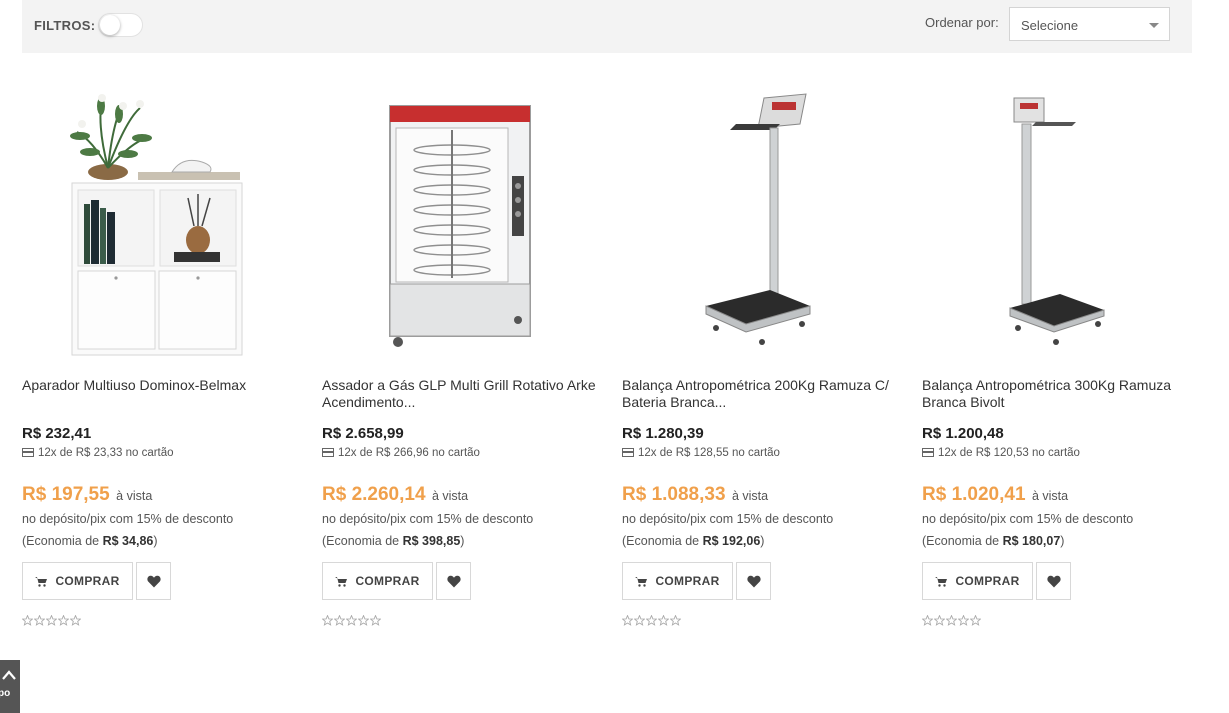  What do you see at coordinates (10, 686) in the screenshot?
I see `back-to-top-button: po` at bounding box center [10, 686].